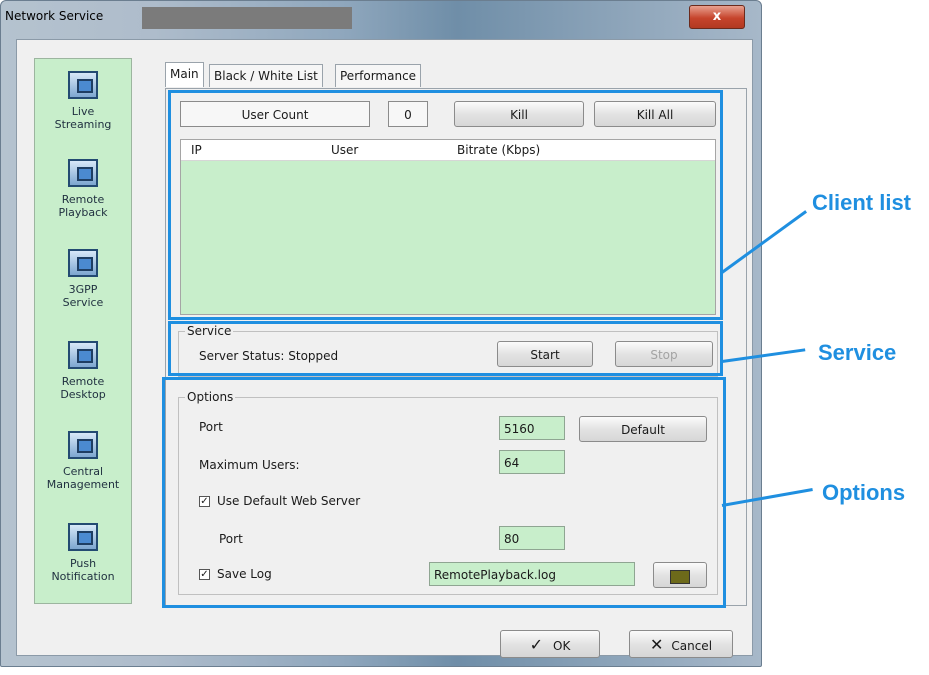  What do you see at coordinates (83, 461) in the screenshot?
I see `sidebar-item-central-management: Central Management` at bounding box center [83, 461].